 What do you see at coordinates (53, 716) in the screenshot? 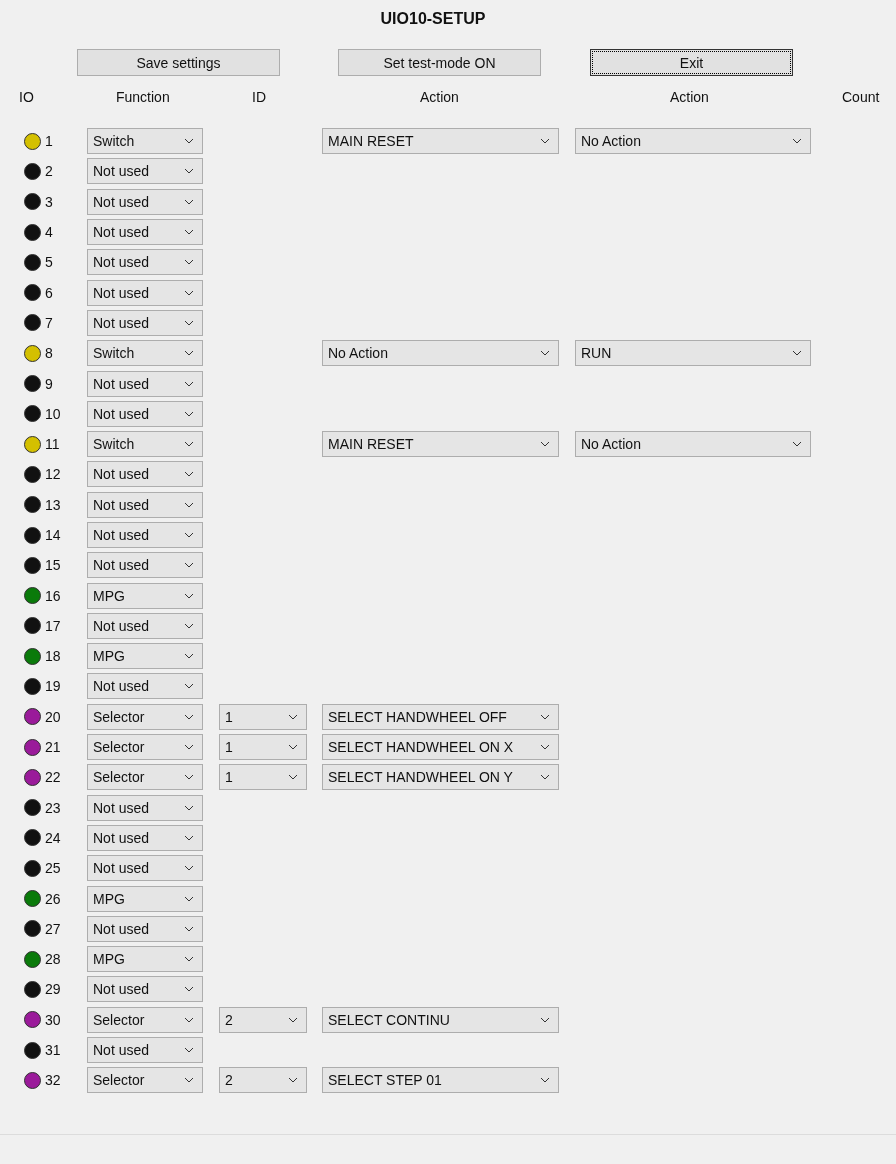
I see `io-number: 20` at bounding box center [53, 716].